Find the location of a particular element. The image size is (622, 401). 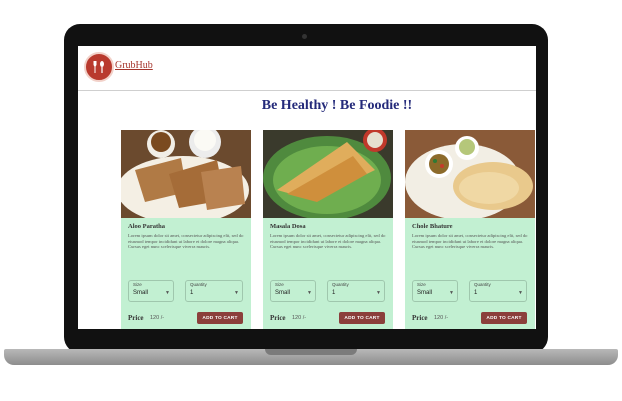

webcam is located at coordinates (304, 36).